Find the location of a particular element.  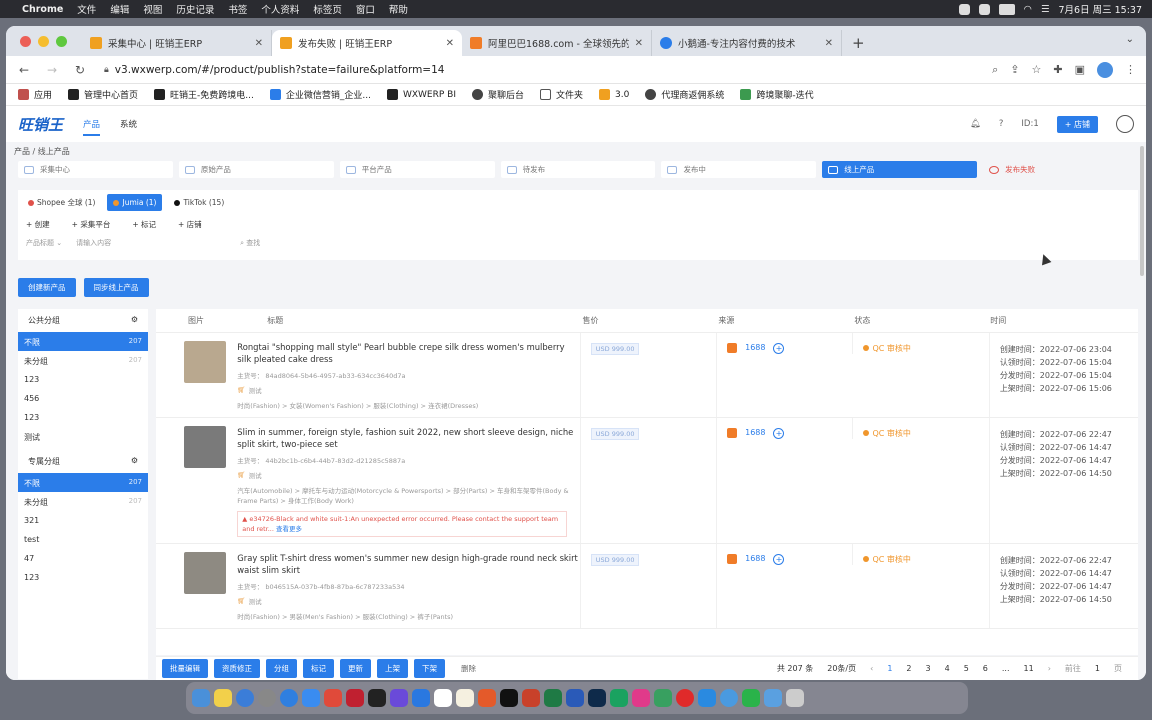

bookmark-item: 管理中心首页 is located at coordinates (103, 94).